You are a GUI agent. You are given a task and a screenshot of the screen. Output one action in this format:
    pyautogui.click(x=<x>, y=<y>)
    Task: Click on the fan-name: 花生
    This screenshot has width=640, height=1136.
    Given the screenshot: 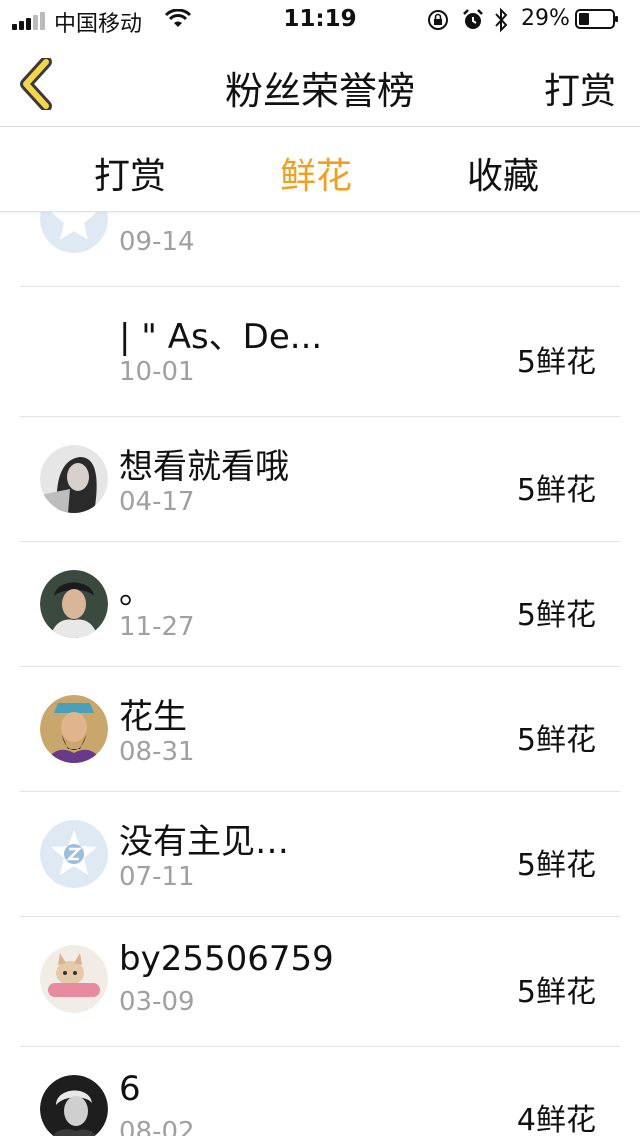 What is the action you would take?
    pyautogui.click(x=153, y=717)
    